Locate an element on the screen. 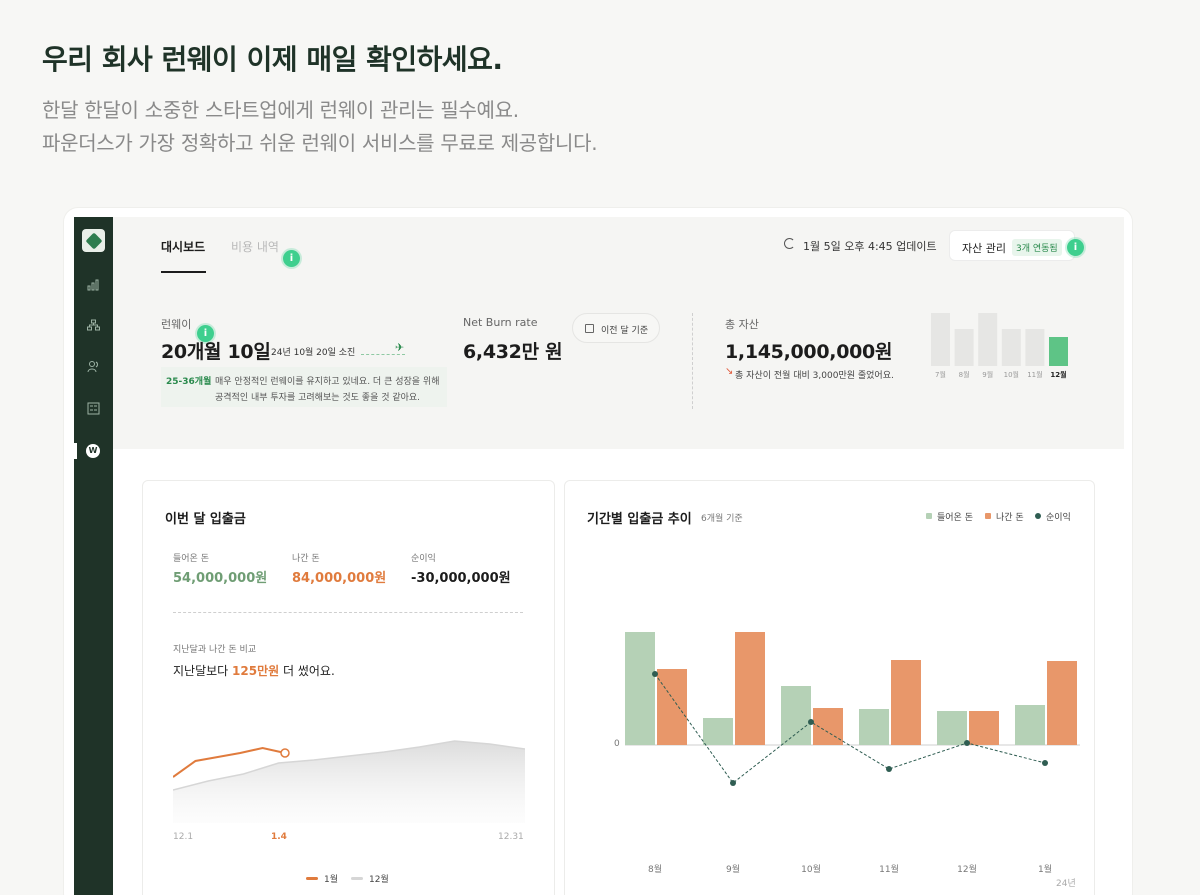 The width and height of the screenshot is (1200, 895). monthly-flow-title: 이번 달 입출금 is located at coordinates (205, 519).